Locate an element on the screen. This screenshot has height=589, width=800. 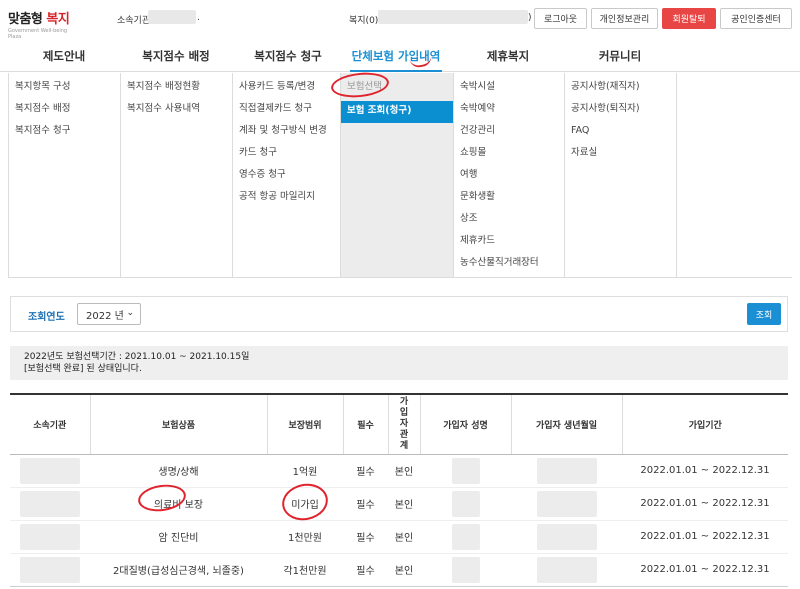
menu-item: FAQ is located at coordinates (620, 134).